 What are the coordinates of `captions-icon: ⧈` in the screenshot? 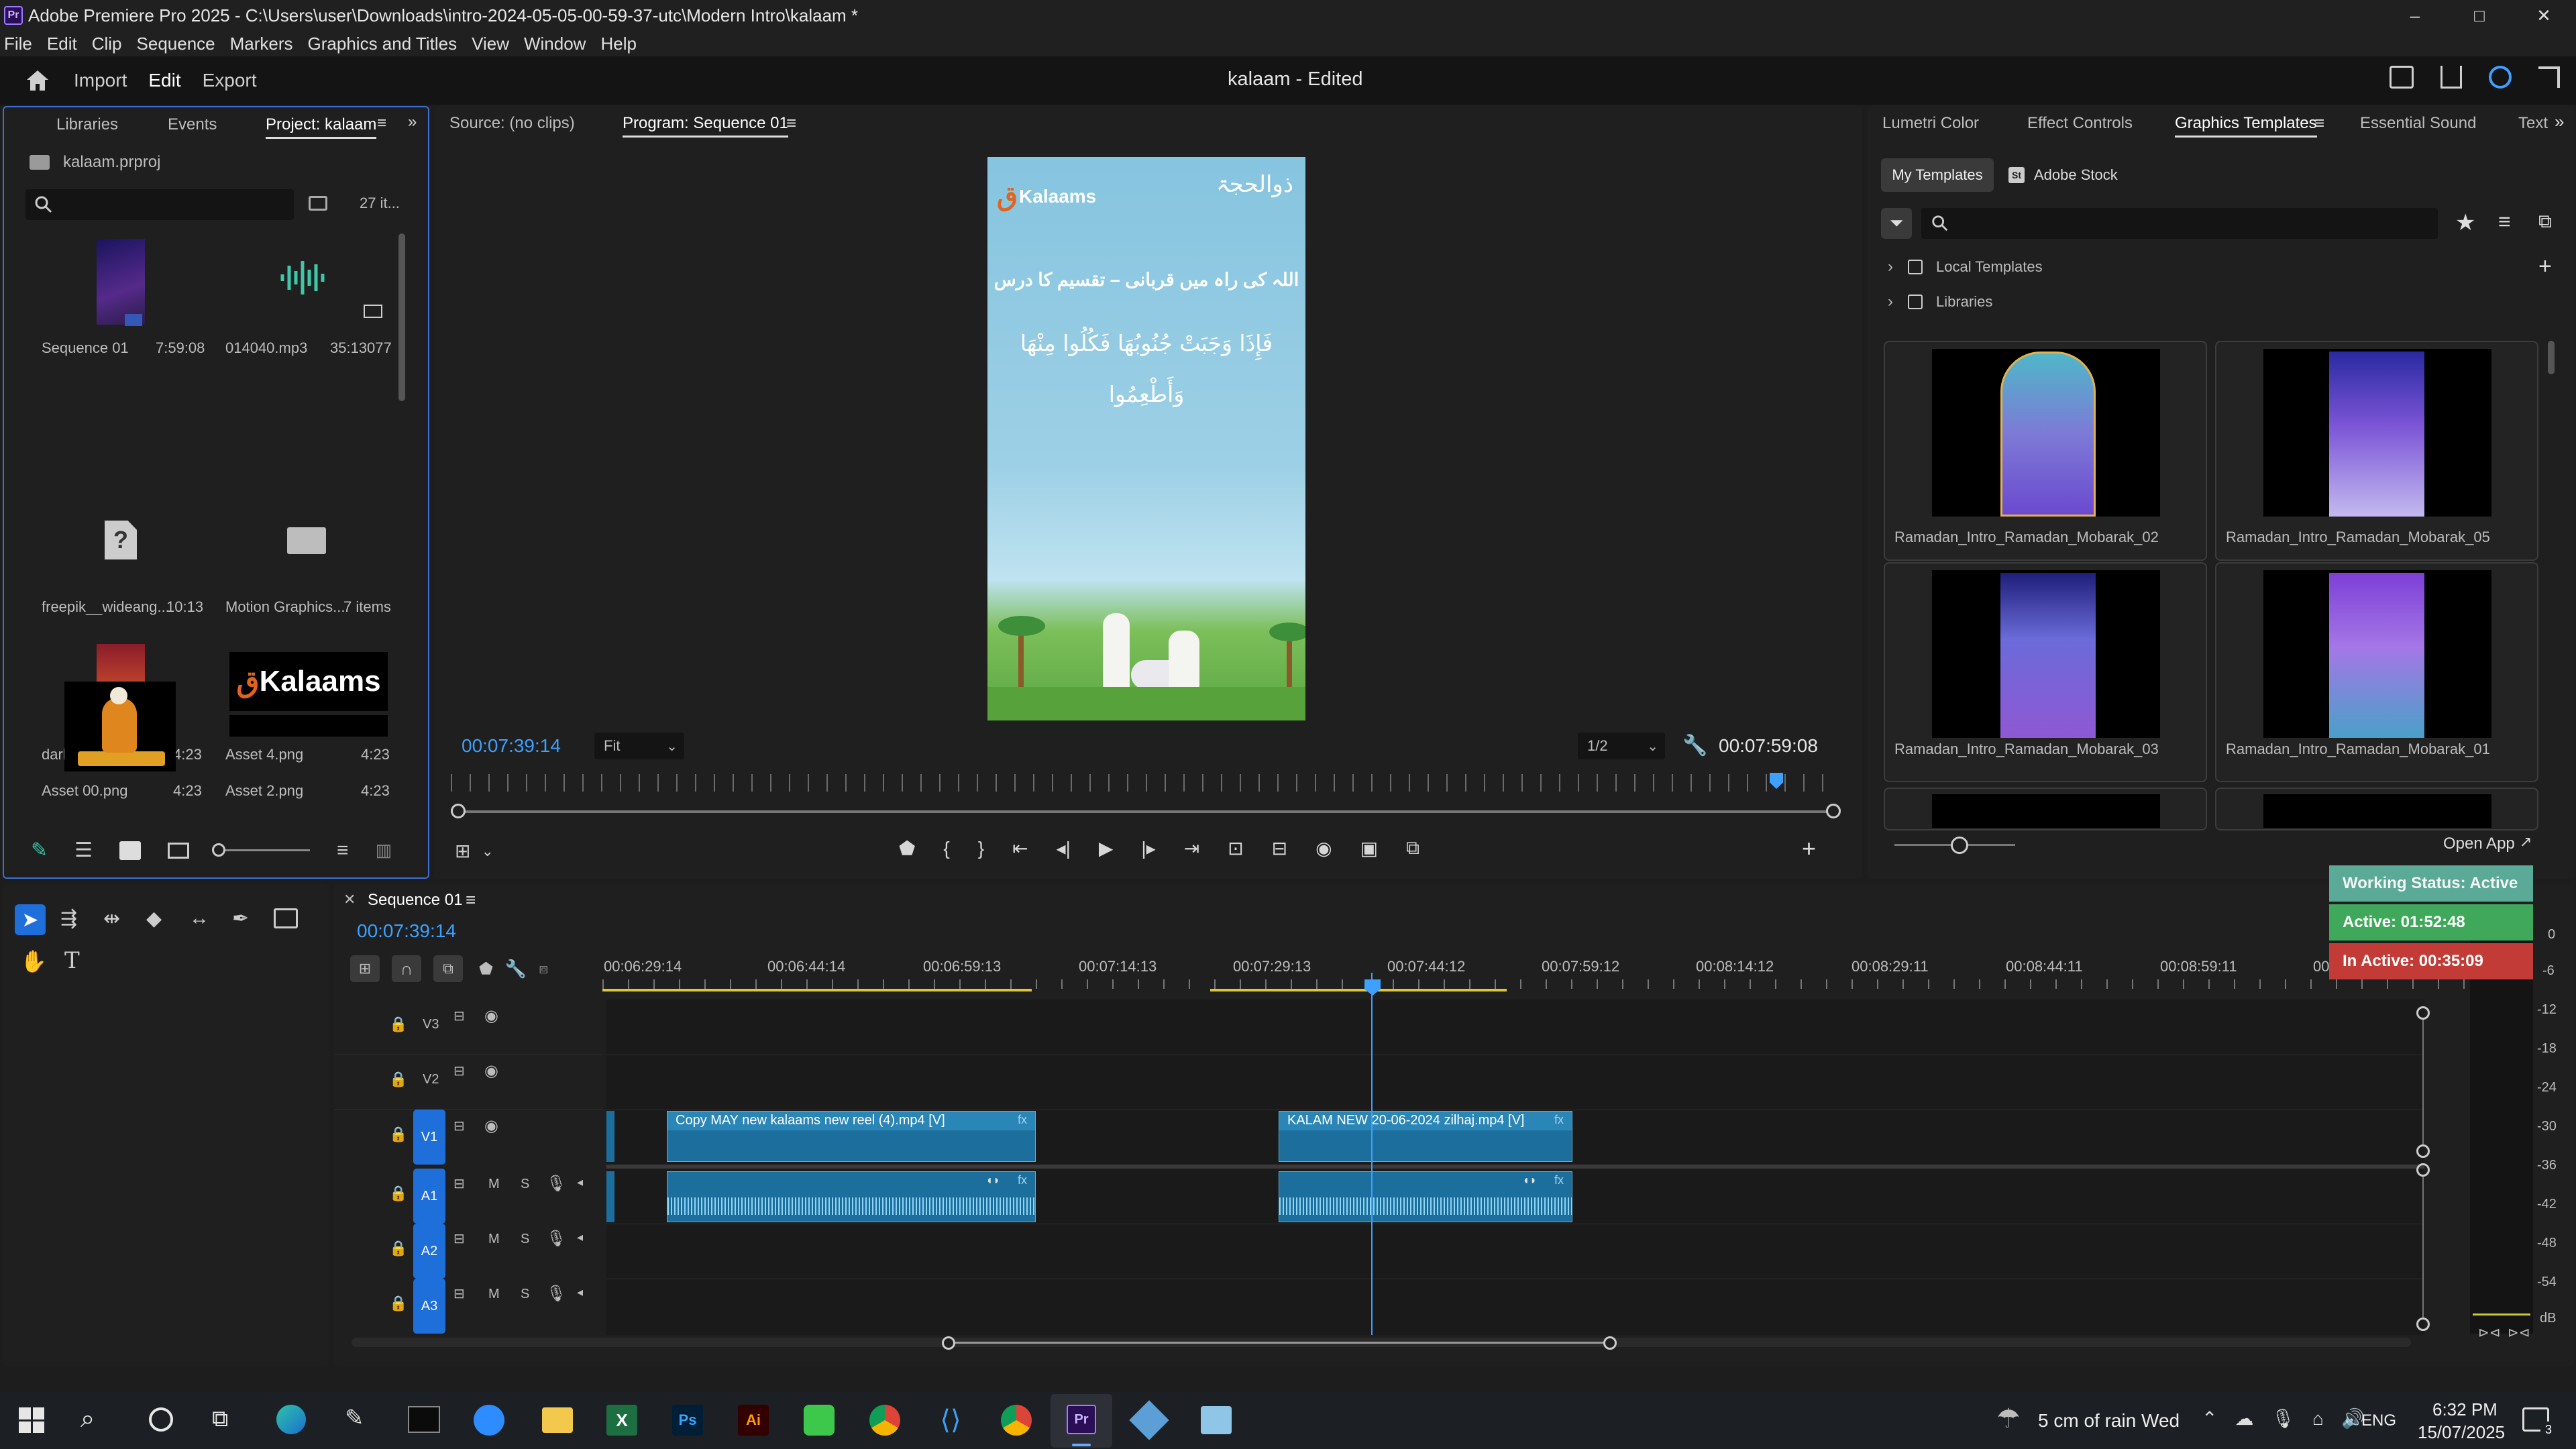 It's located at (543, 968).